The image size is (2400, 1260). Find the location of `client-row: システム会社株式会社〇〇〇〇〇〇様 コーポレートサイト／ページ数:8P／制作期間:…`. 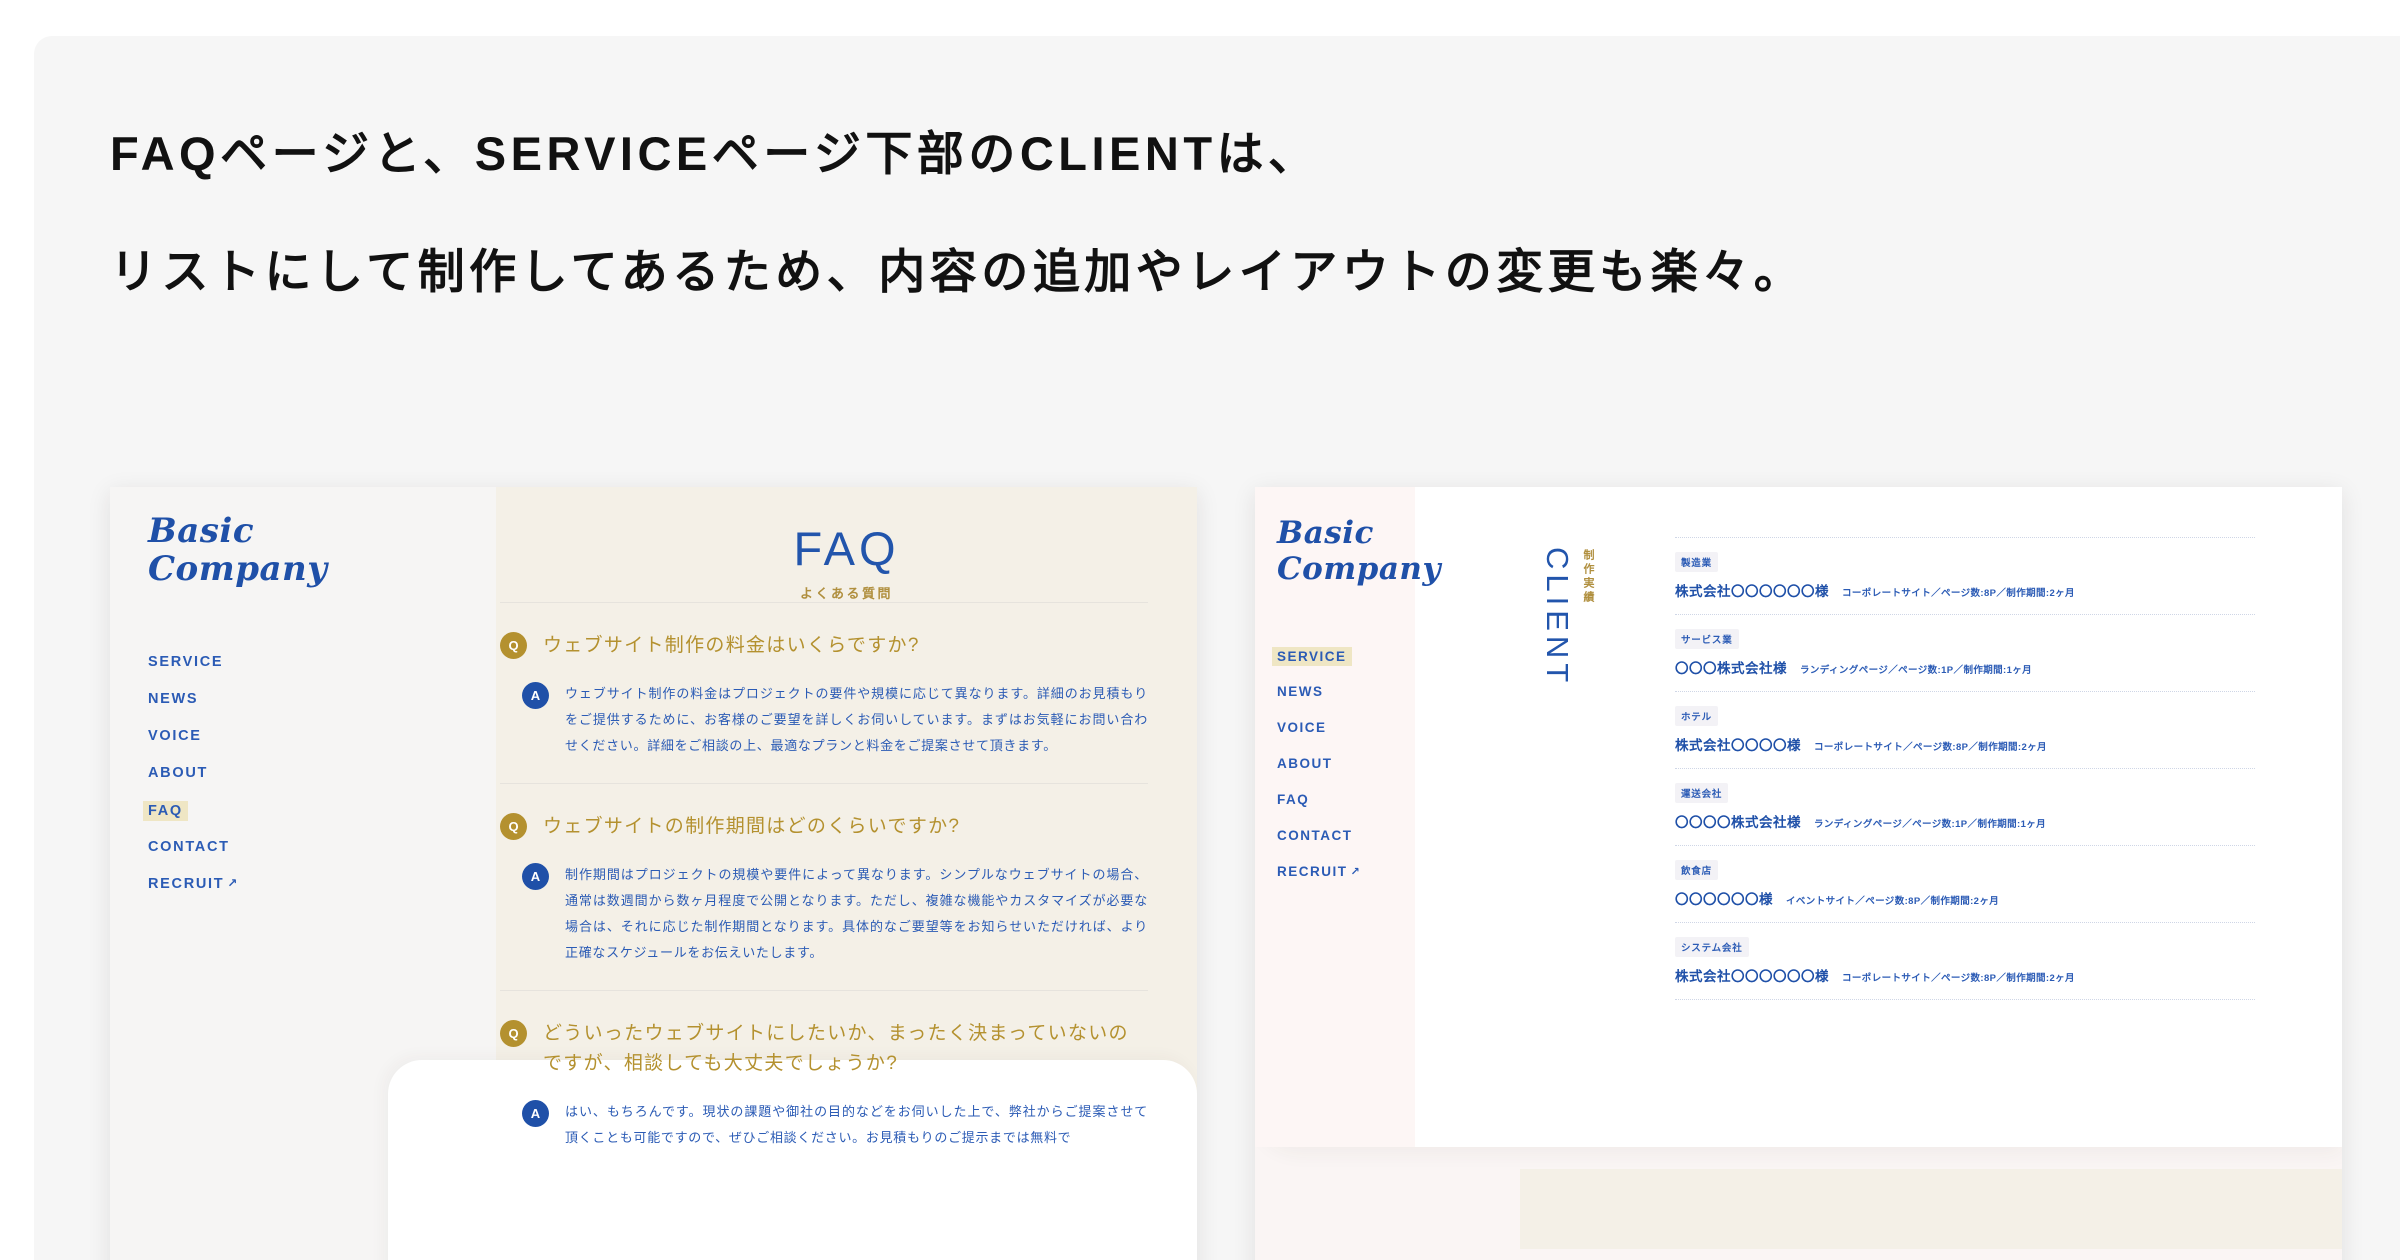

client-row: システム会社株式会社〇〇〇〇〇〇様 コーポレートサイト／ページ数:8P／制作期間:… is located at coordinates (1965, 960).